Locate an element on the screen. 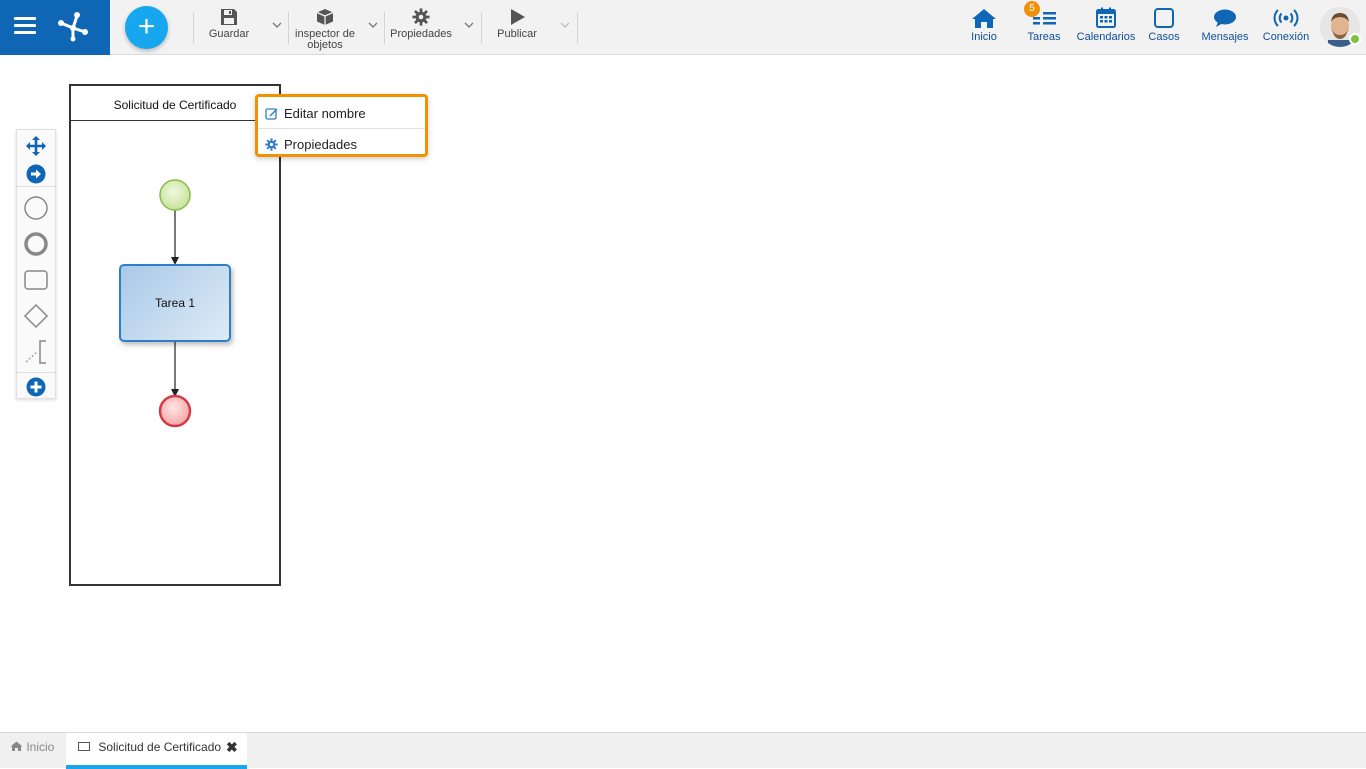 Image resolution: width=1366 pixels, height=769 pixels. menu-item-edit-name-label: Editar nombre is located at coordinates (325, 113).